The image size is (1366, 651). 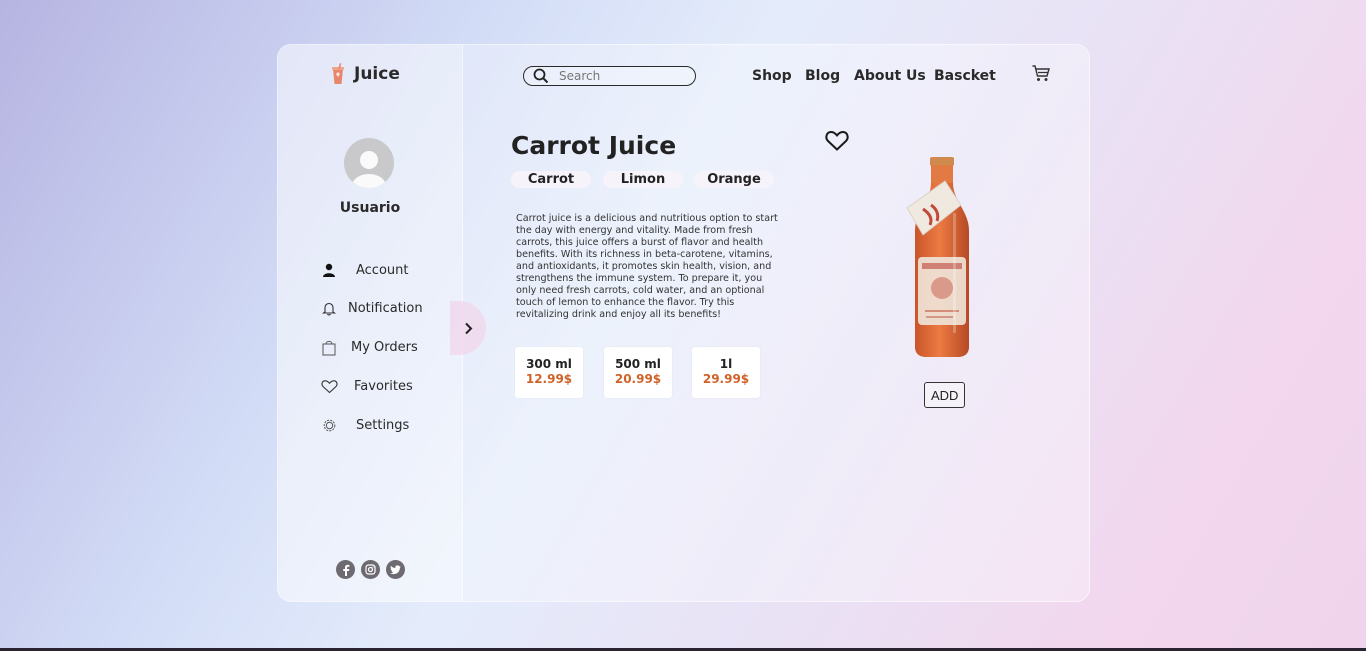 I want to click on sidebar-item-account: Account, so click(x=364, y=270).